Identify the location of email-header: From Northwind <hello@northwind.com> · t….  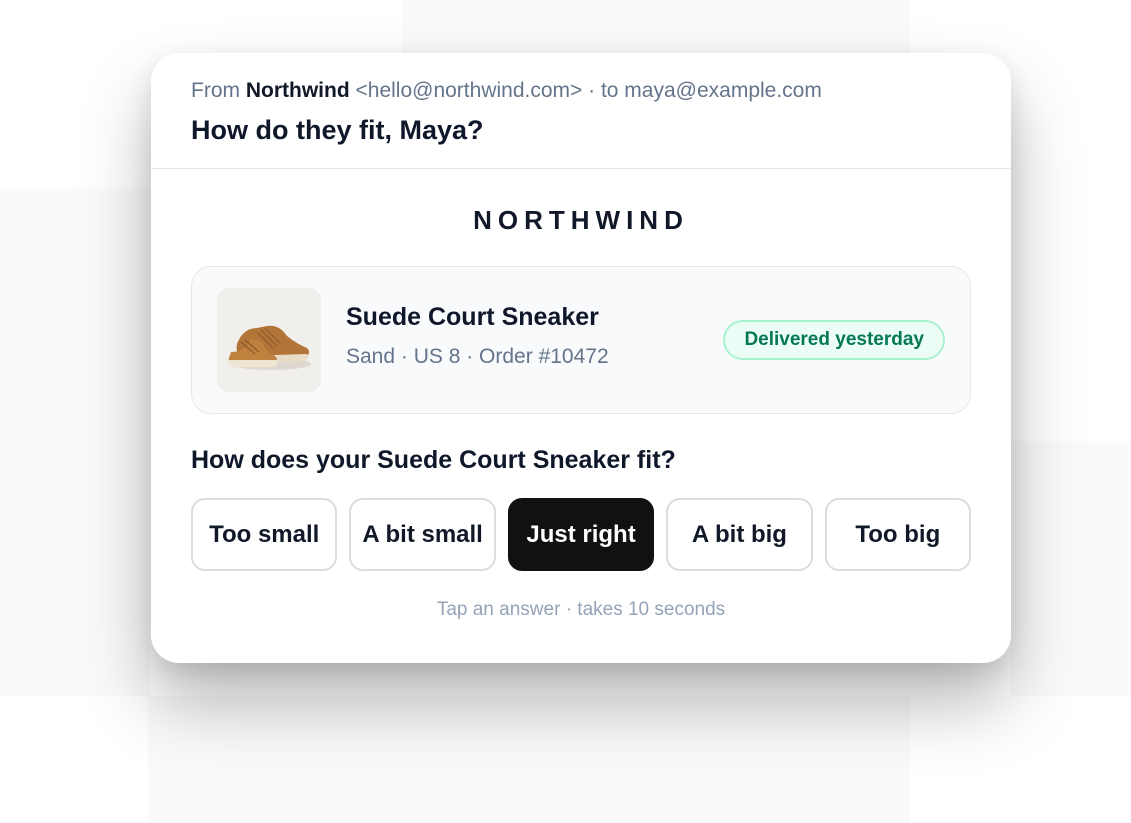
(581, 111).